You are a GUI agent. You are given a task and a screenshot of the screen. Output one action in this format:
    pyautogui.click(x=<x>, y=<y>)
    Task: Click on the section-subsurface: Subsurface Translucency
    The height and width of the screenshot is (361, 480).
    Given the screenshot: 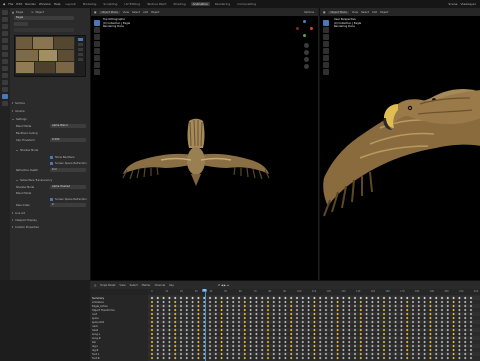 What is the action you would take?
    pyautogui.click(x=34, y=180)
    